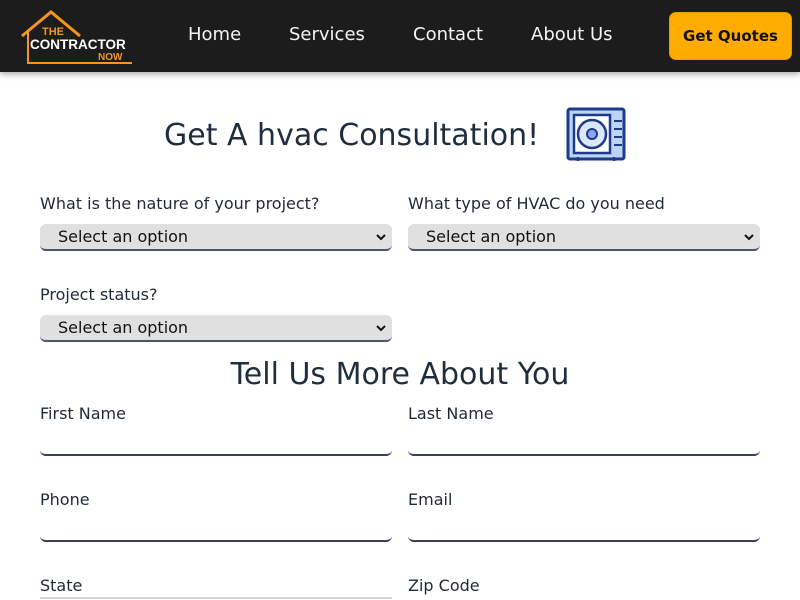 The image size is (800, 600). I want to click on contractor-now-logo: THE CONTRACTOR NOW, so click(77, 37).